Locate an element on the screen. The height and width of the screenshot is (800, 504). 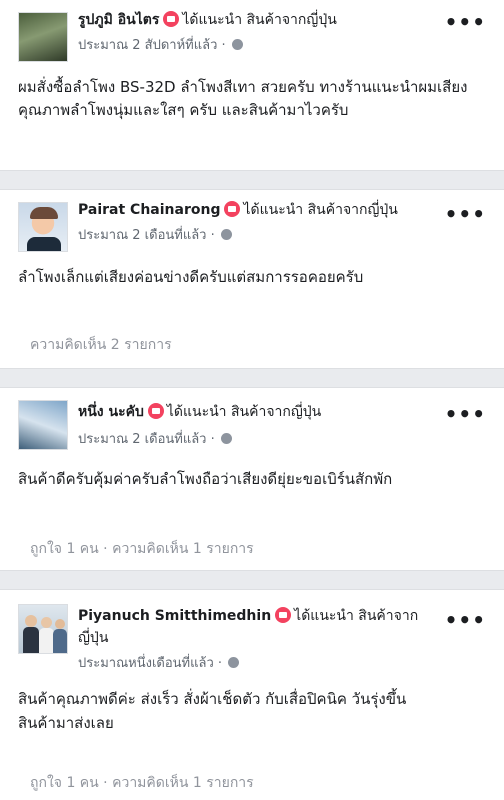
reviewer-line: Piyanuch Smitthimedhin ได้แนะนำ สินค้าจาก is located at coordinates (248, 616).